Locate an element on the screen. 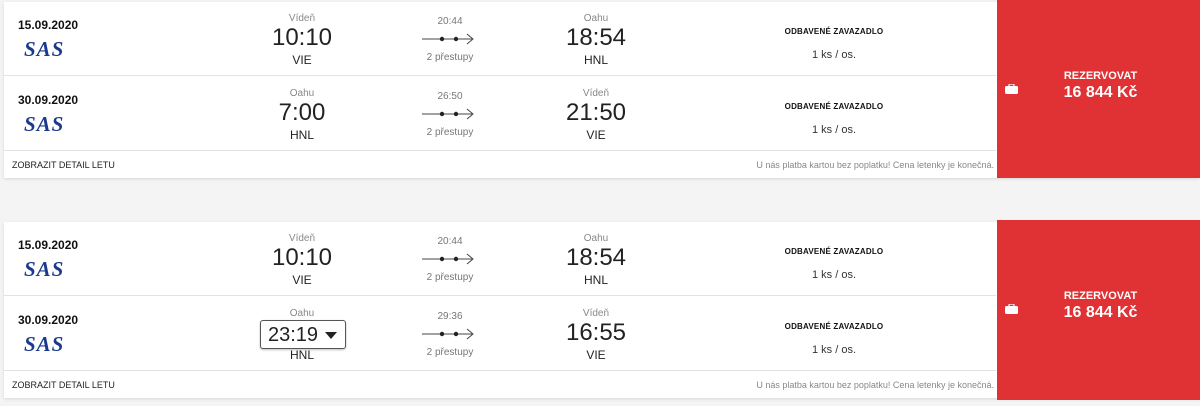 This screenshot has width=1200, height=406. chevron-down-icon is located at coordinates (331, 335).